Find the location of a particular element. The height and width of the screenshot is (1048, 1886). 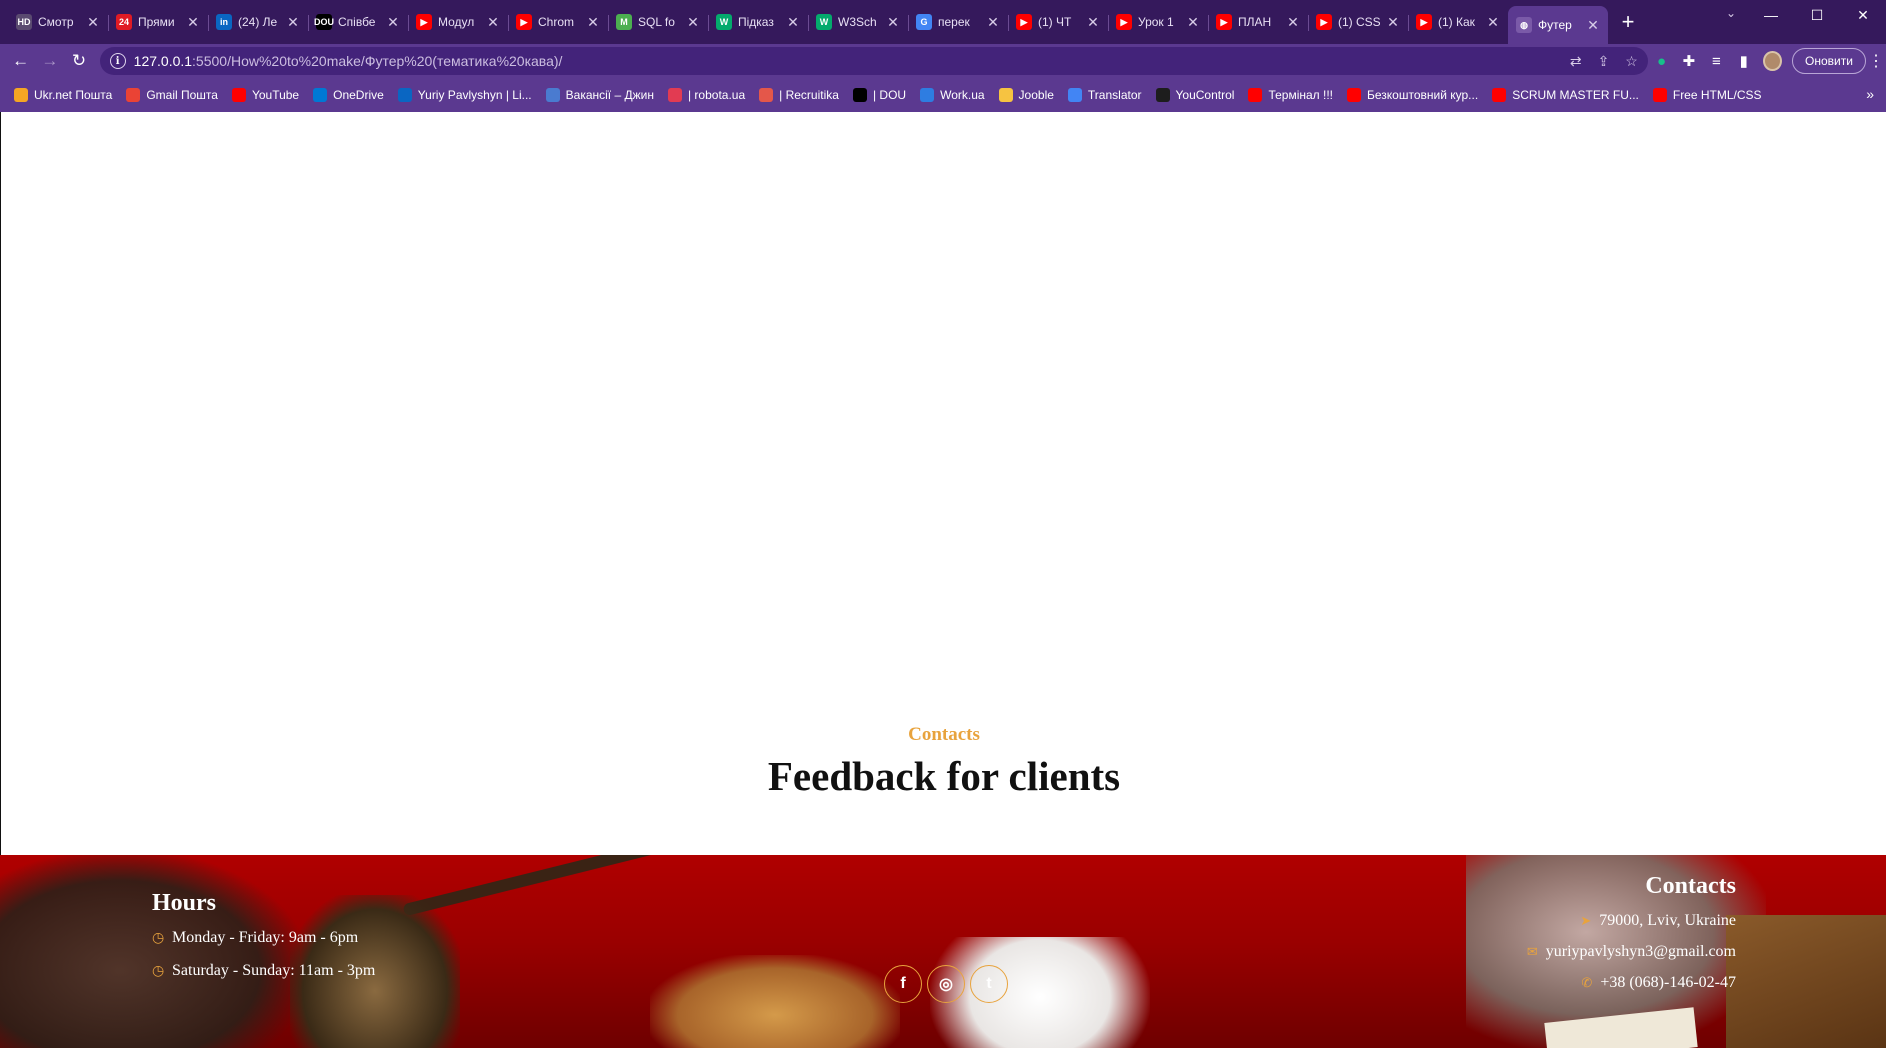

section-headline: Feedback for clients is located at coordinates (944, 776).